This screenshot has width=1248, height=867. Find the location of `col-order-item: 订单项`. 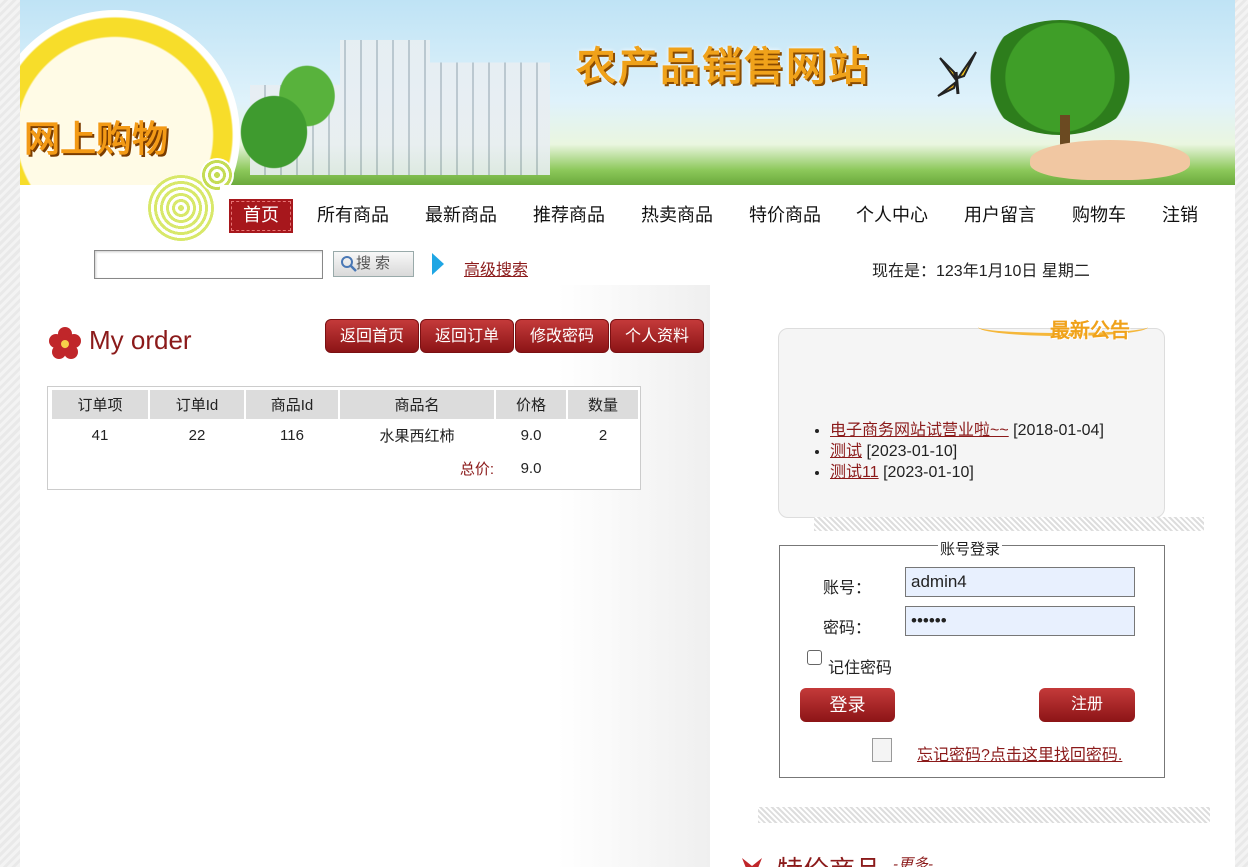

col-order-item: 订单项 is located at coordinates (100, 404).